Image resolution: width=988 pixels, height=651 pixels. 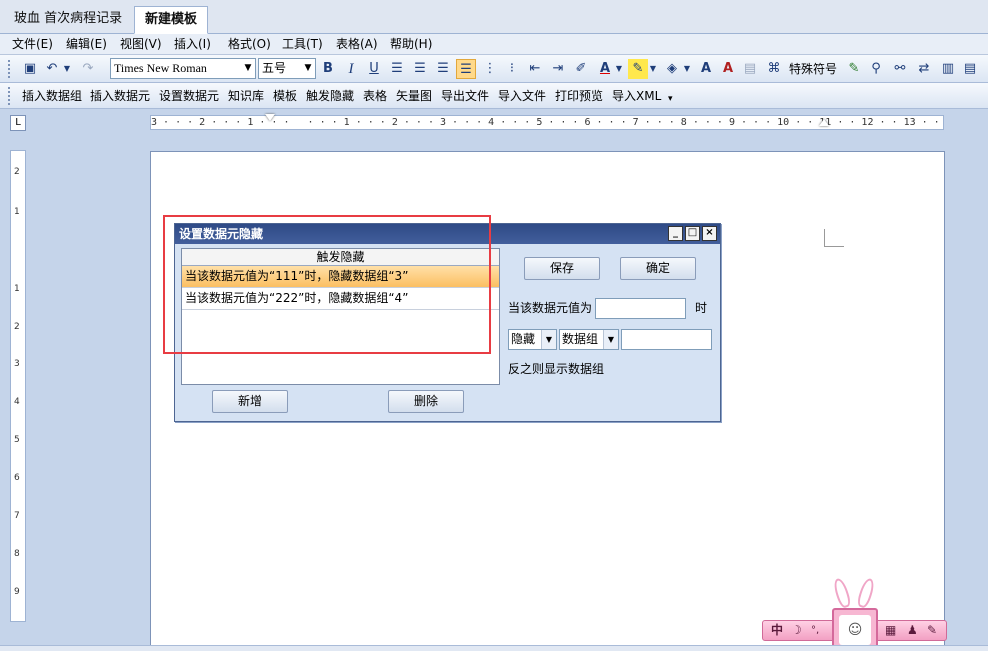 What do you see at coordinates (52, 96) in the screenshot?
I see `insert-data-group-button: 插入数据组` at bounding box center [52, 96].